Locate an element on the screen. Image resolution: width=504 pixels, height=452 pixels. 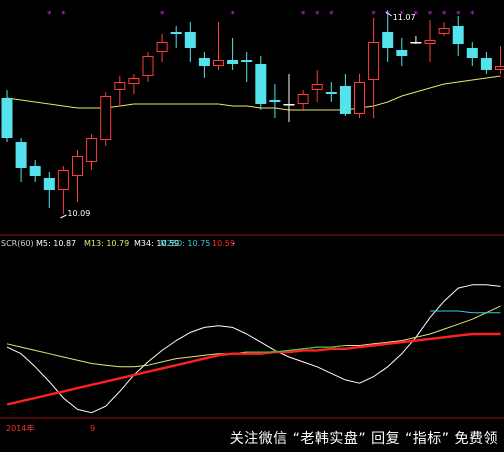
high-price-label: 11.07 is located at coordinates (404, 17).